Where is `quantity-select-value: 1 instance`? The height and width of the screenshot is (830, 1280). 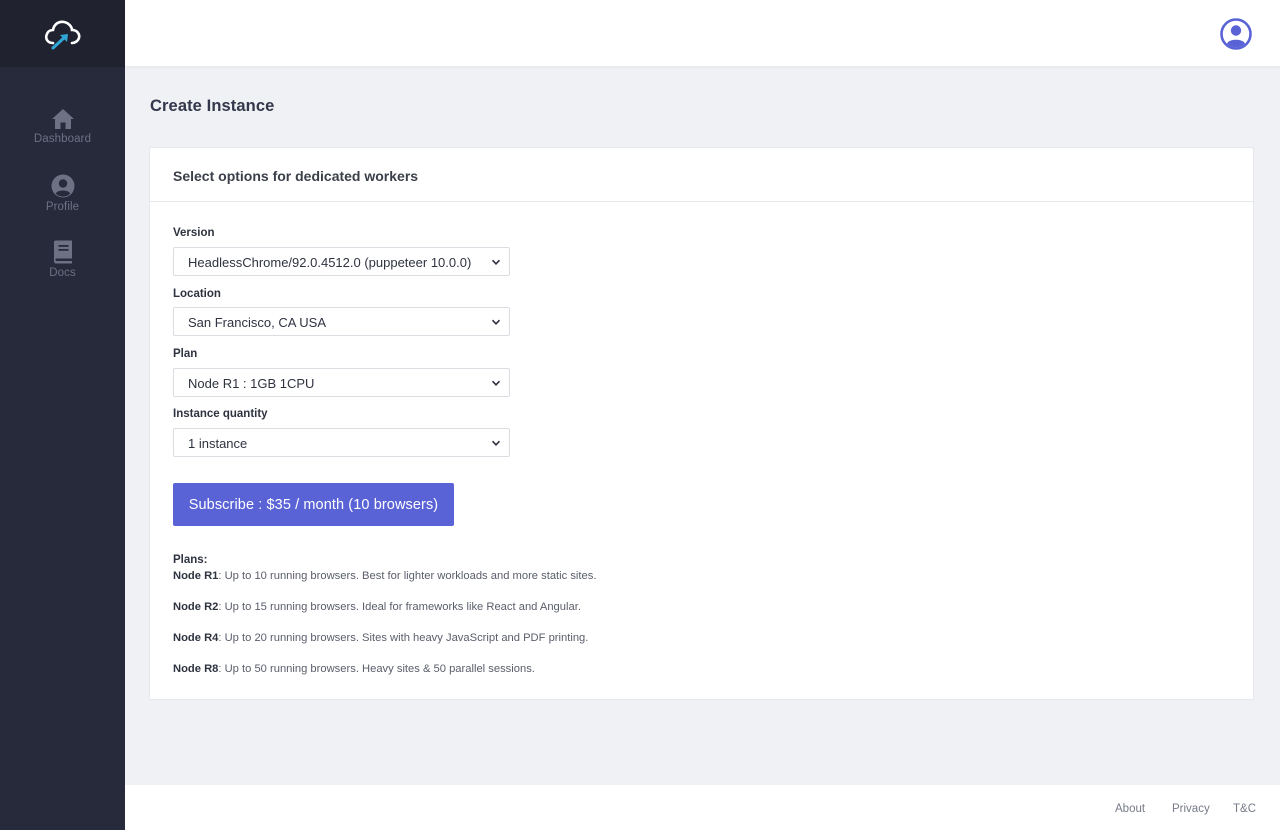 quantity-select-value: 1 instance is located at coordinates (218, 443).